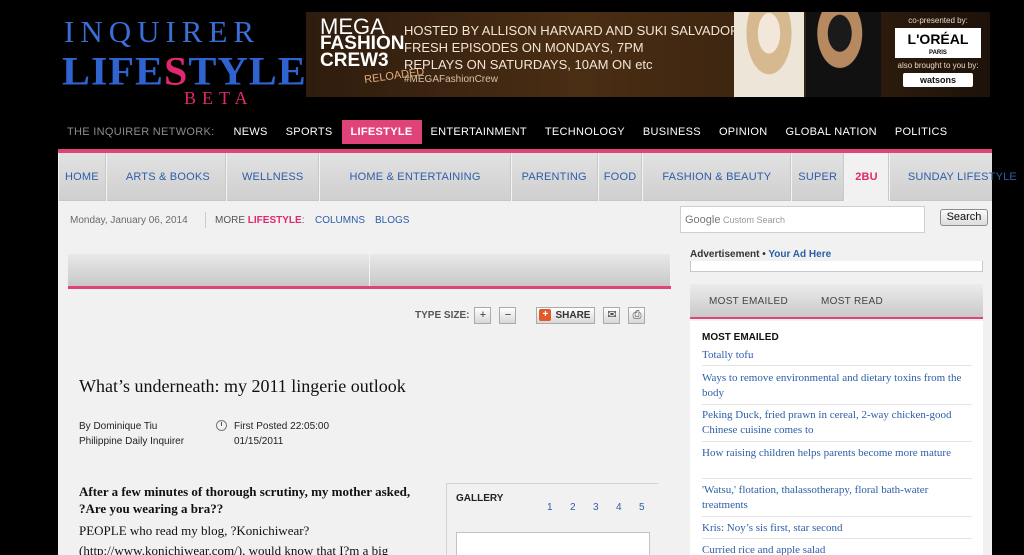  Describe the element at coordinates (184, 60) in the screenshot. I see `inquirer-lifestyle-logo: INQUIRER LIFESTYLE BETA` at that location.